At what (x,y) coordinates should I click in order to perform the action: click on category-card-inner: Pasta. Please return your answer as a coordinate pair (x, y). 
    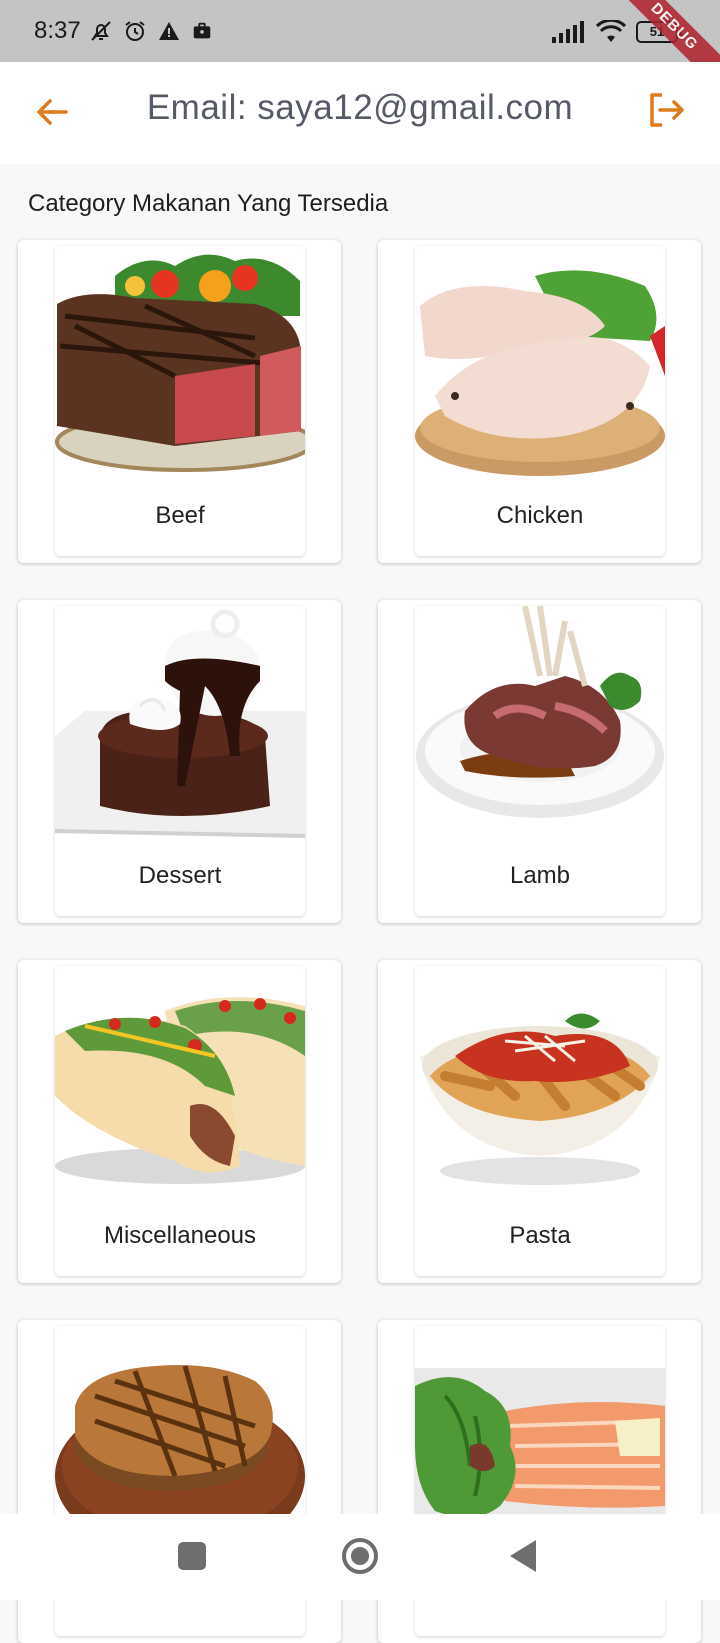
    Looking at the image, I should click on (540, 1121).